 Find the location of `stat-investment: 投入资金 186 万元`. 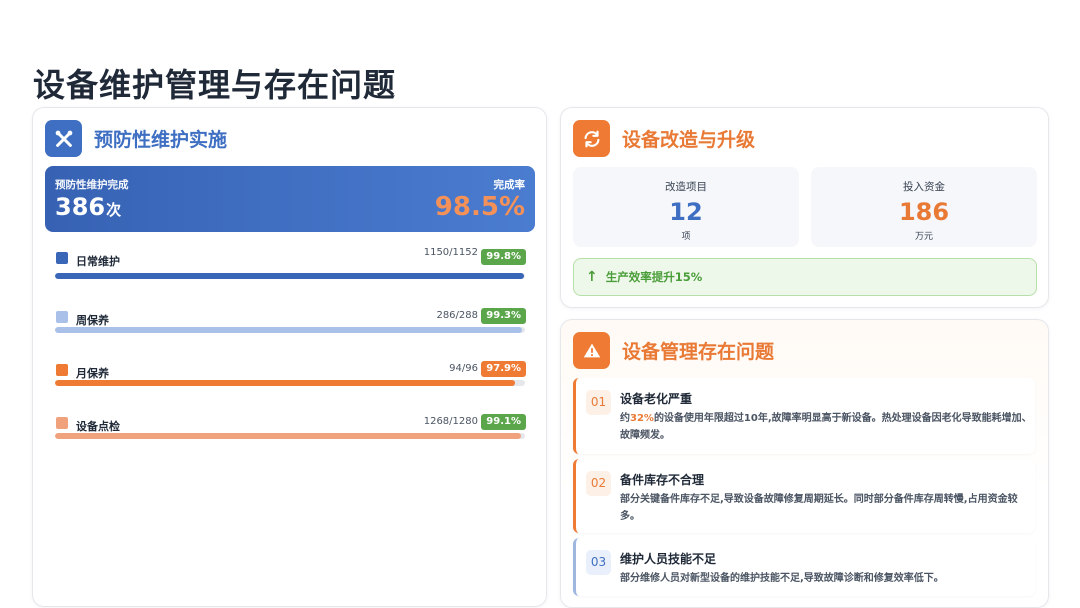

stat-investment: 投入资金 186 万元 is located at coordinates (924, 207).